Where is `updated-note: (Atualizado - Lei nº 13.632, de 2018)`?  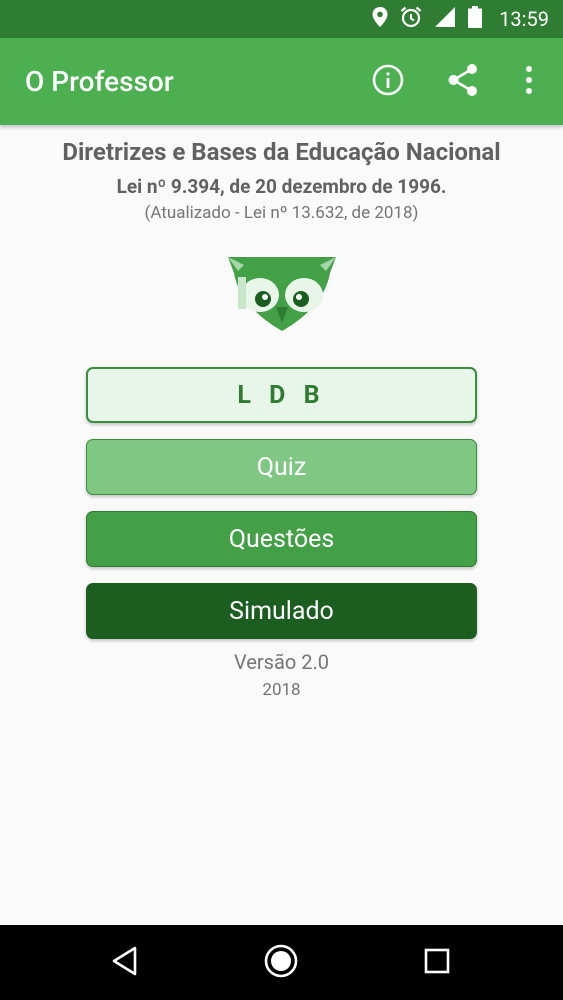 updated-note: (Atualizado - Lei nº 13.632, de 2018) is located at coordinates (281, 213).